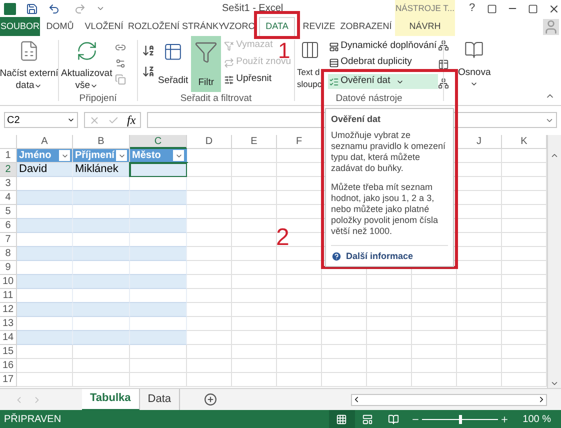  What do you see at coordinates (120, 47) in the screenshot?
I see `connections-icon` at bounding box center [120, 47].